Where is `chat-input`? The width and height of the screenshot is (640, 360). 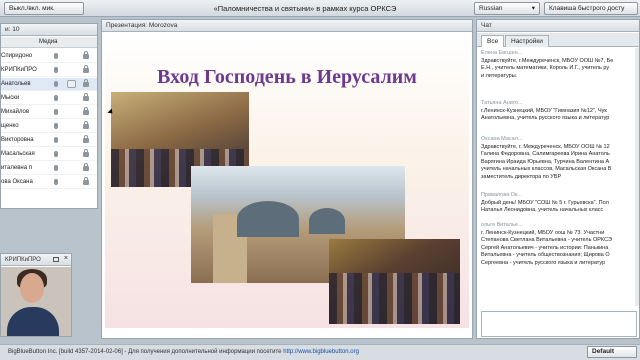 chat-input is located at coordinates (559, 324).